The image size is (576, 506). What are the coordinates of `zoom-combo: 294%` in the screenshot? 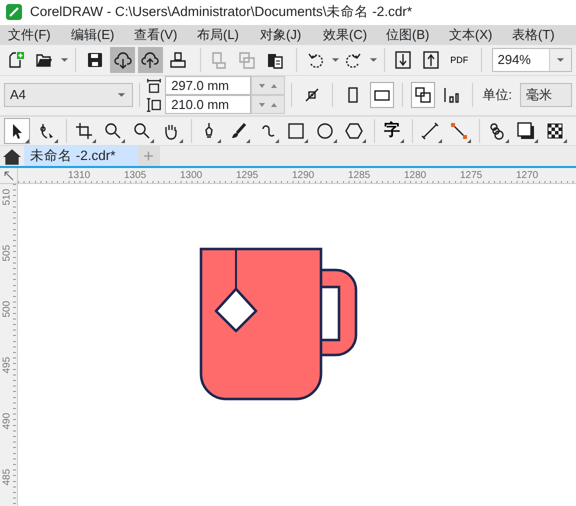 It's located at (532, 60).